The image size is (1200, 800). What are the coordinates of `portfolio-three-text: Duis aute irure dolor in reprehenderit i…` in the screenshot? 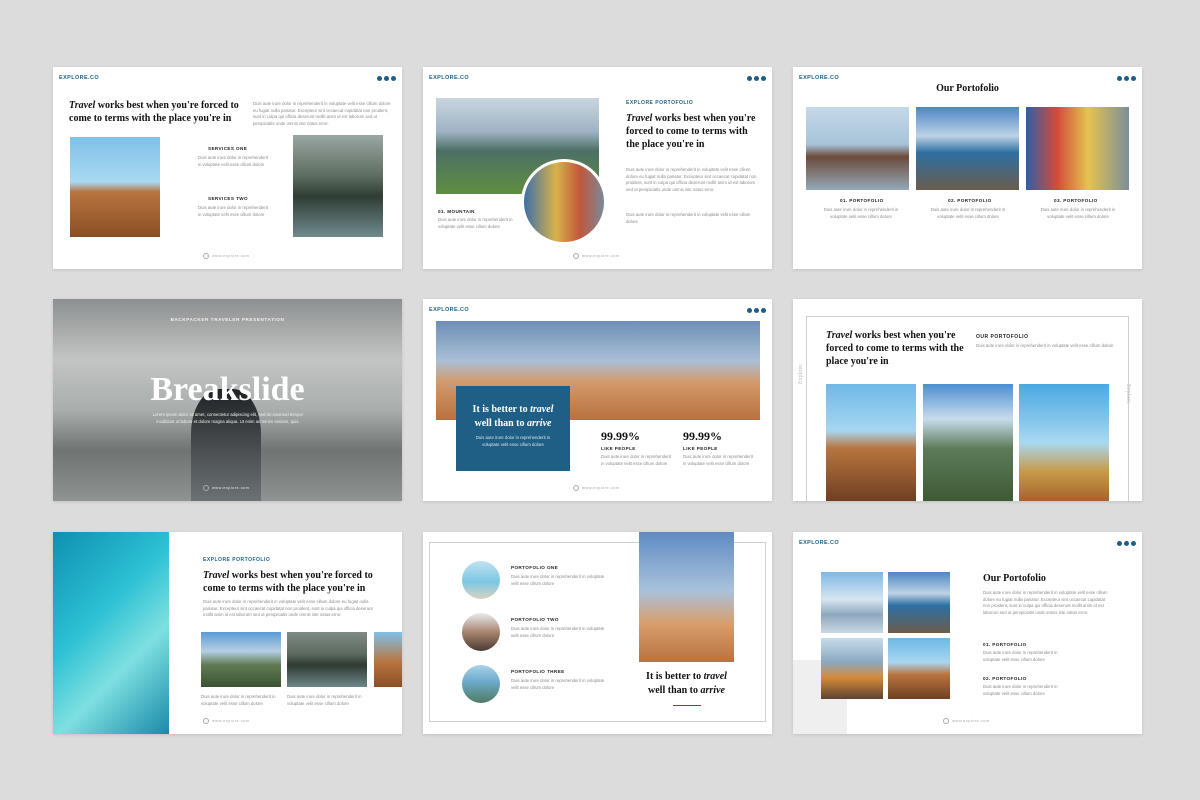 It's located at (558, 684).